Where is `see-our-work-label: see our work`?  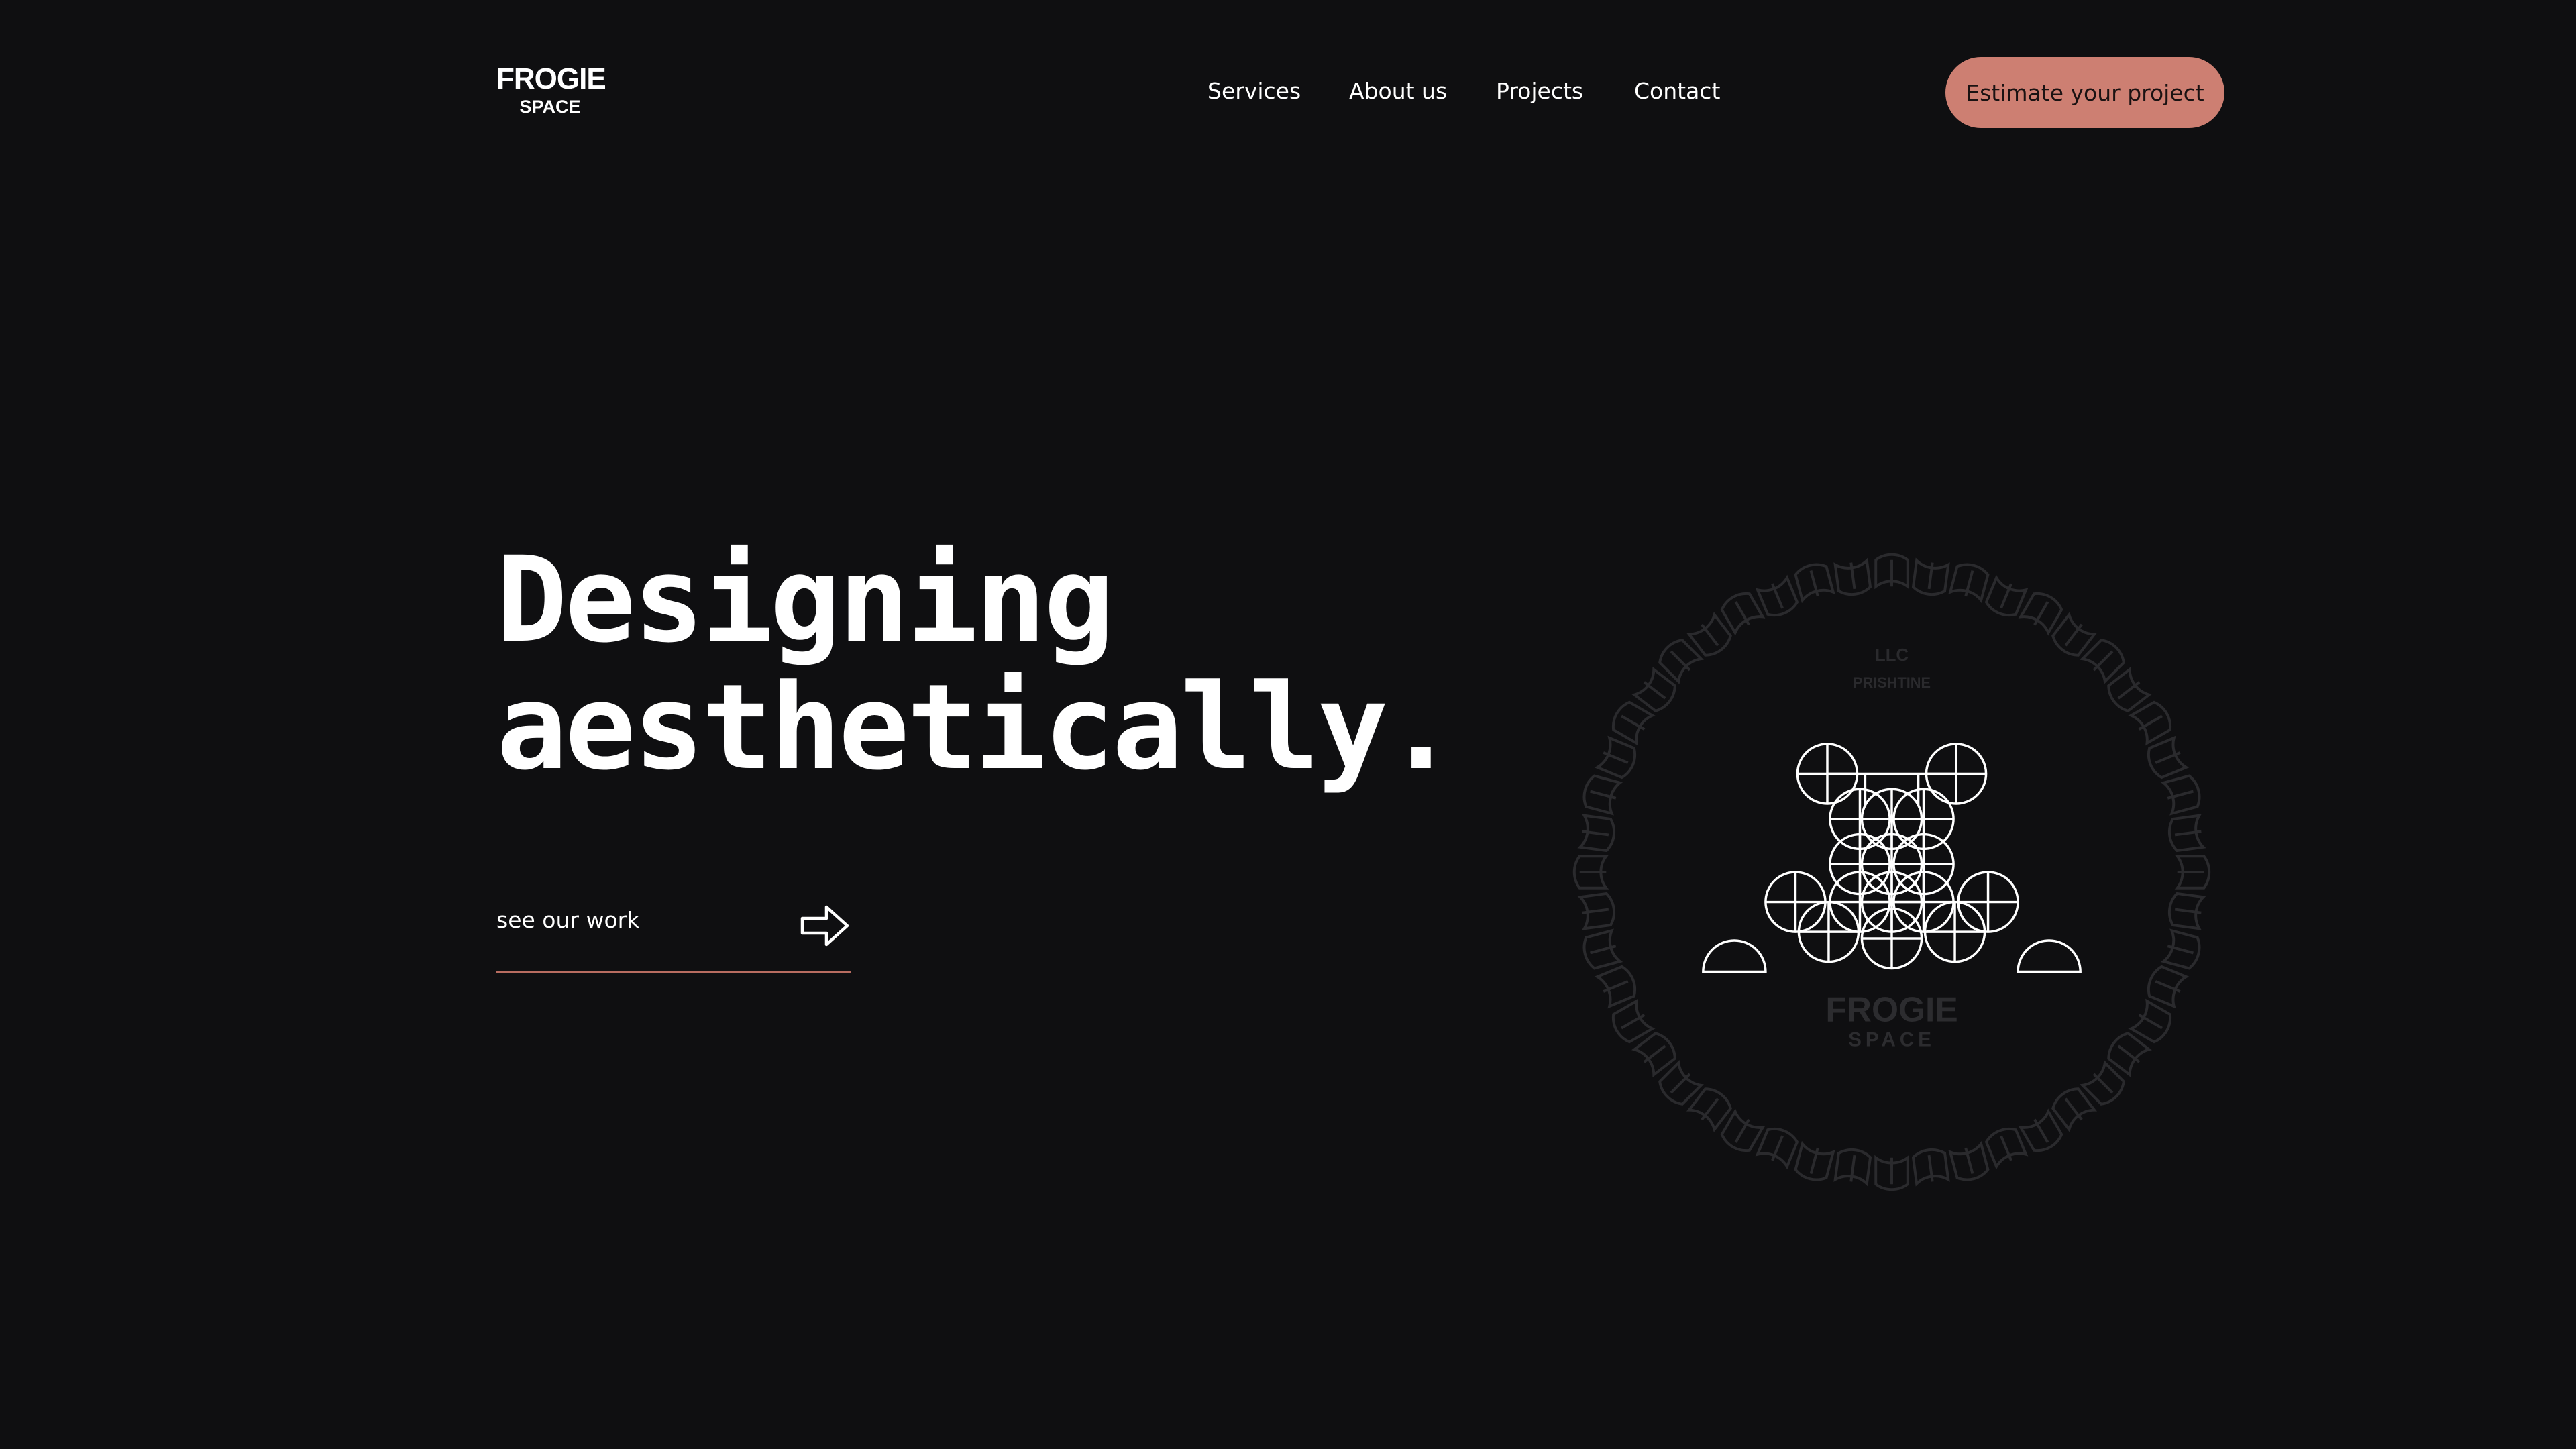 see-our-work-label: see our work is located at coordinates (568, 920).